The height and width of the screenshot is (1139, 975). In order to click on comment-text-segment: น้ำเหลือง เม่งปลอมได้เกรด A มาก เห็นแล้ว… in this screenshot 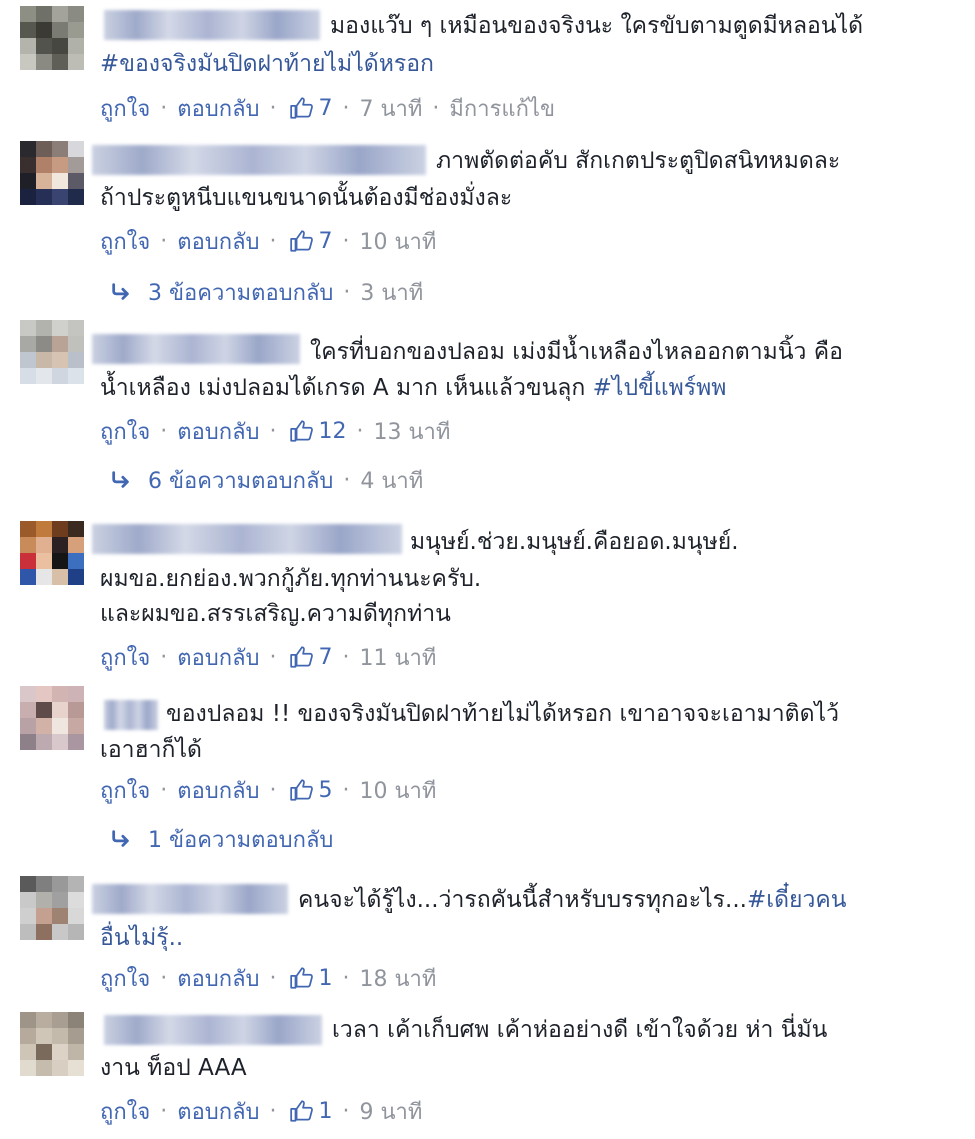, I will do `click(343, 388)`.